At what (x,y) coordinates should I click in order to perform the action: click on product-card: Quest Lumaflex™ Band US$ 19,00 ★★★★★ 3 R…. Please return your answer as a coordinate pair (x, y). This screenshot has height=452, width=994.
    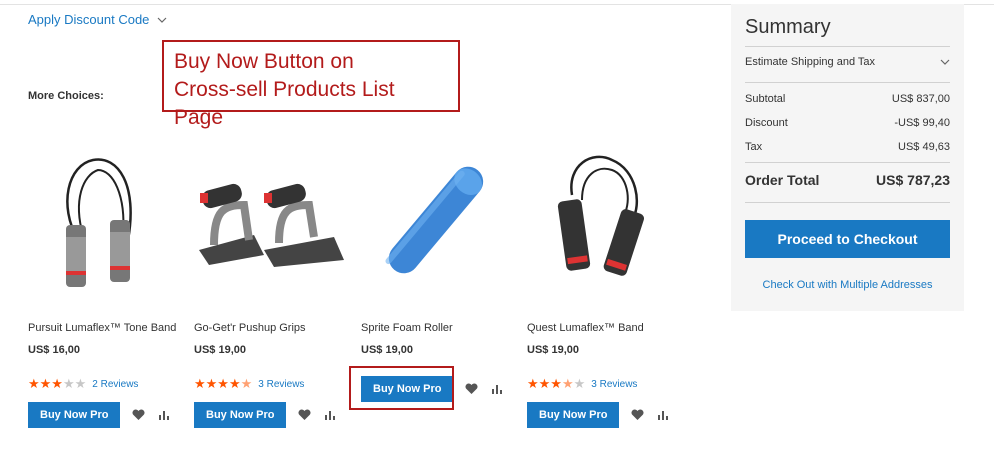
    Looking at the image, I should click on (602, 284).